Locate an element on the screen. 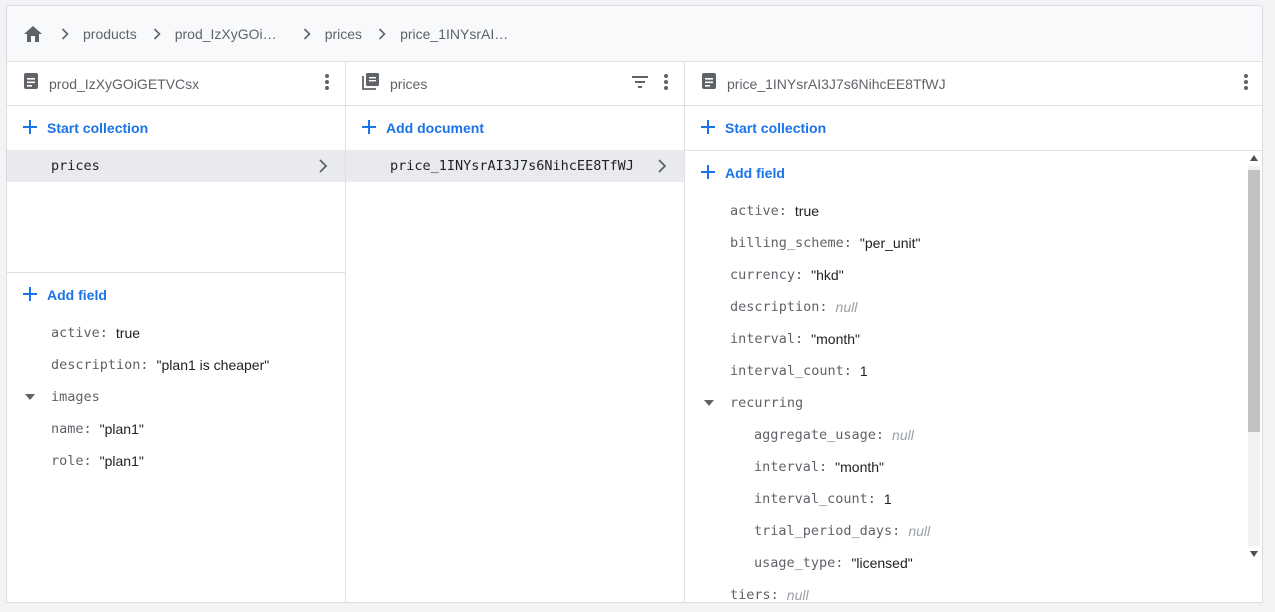 The image size is (1275, 612). field-trial-period-days: trial_period_days: null is located at coordinates (1008, 531).